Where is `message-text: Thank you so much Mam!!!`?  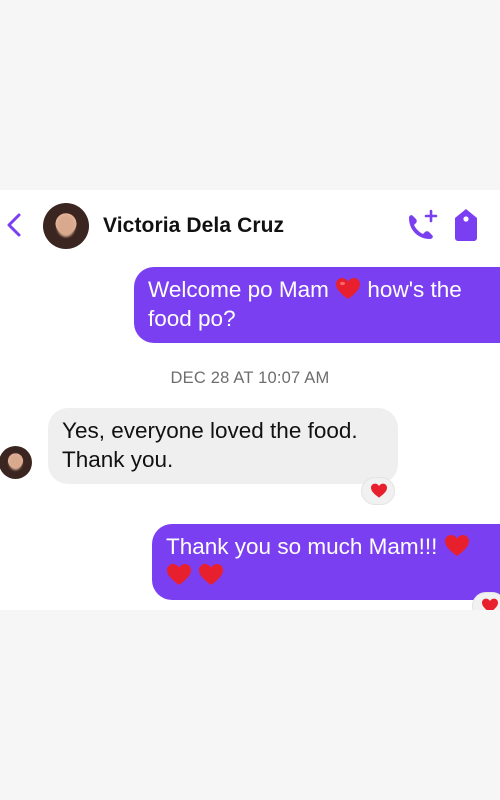 message-text: Thank you so much Mam!!! is located at coordinates (302, 546).